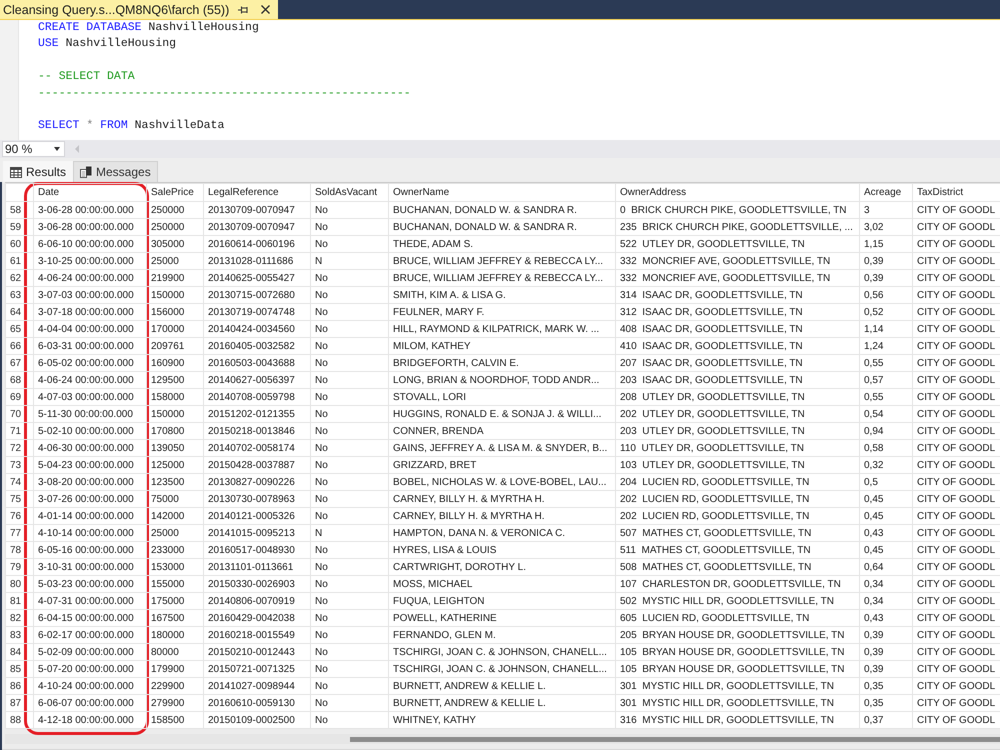 This screenshot has width=1000, height=750. What do you see at coordinates (20, 261) in the screenshot?
I see `row-number: 61` at bounding box center [20, 261].